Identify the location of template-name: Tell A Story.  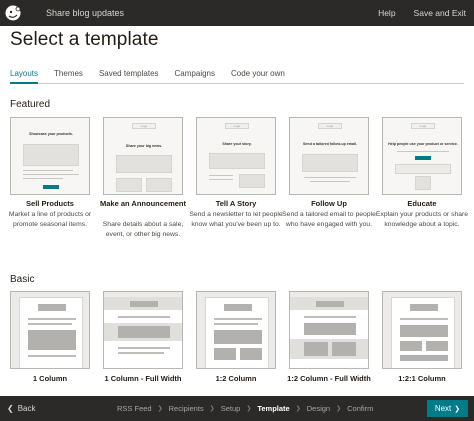
(236, 203).